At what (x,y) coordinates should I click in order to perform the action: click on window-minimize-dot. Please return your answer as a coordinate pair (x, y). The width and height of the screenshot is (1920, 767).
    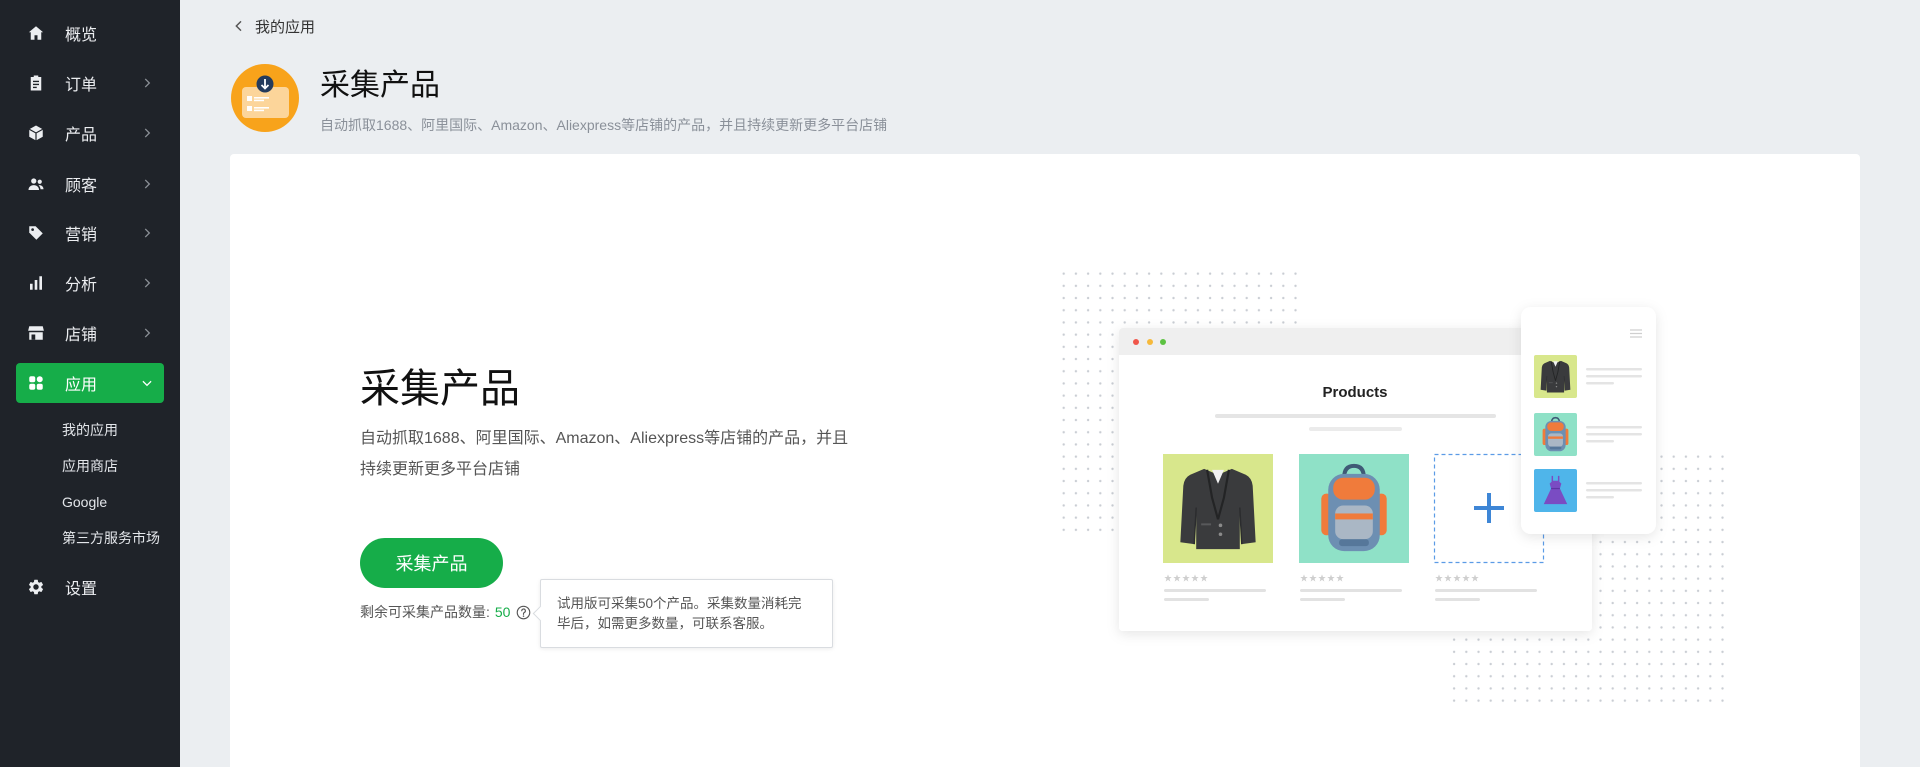
    Looking at the image, I should click on (1150, 342).